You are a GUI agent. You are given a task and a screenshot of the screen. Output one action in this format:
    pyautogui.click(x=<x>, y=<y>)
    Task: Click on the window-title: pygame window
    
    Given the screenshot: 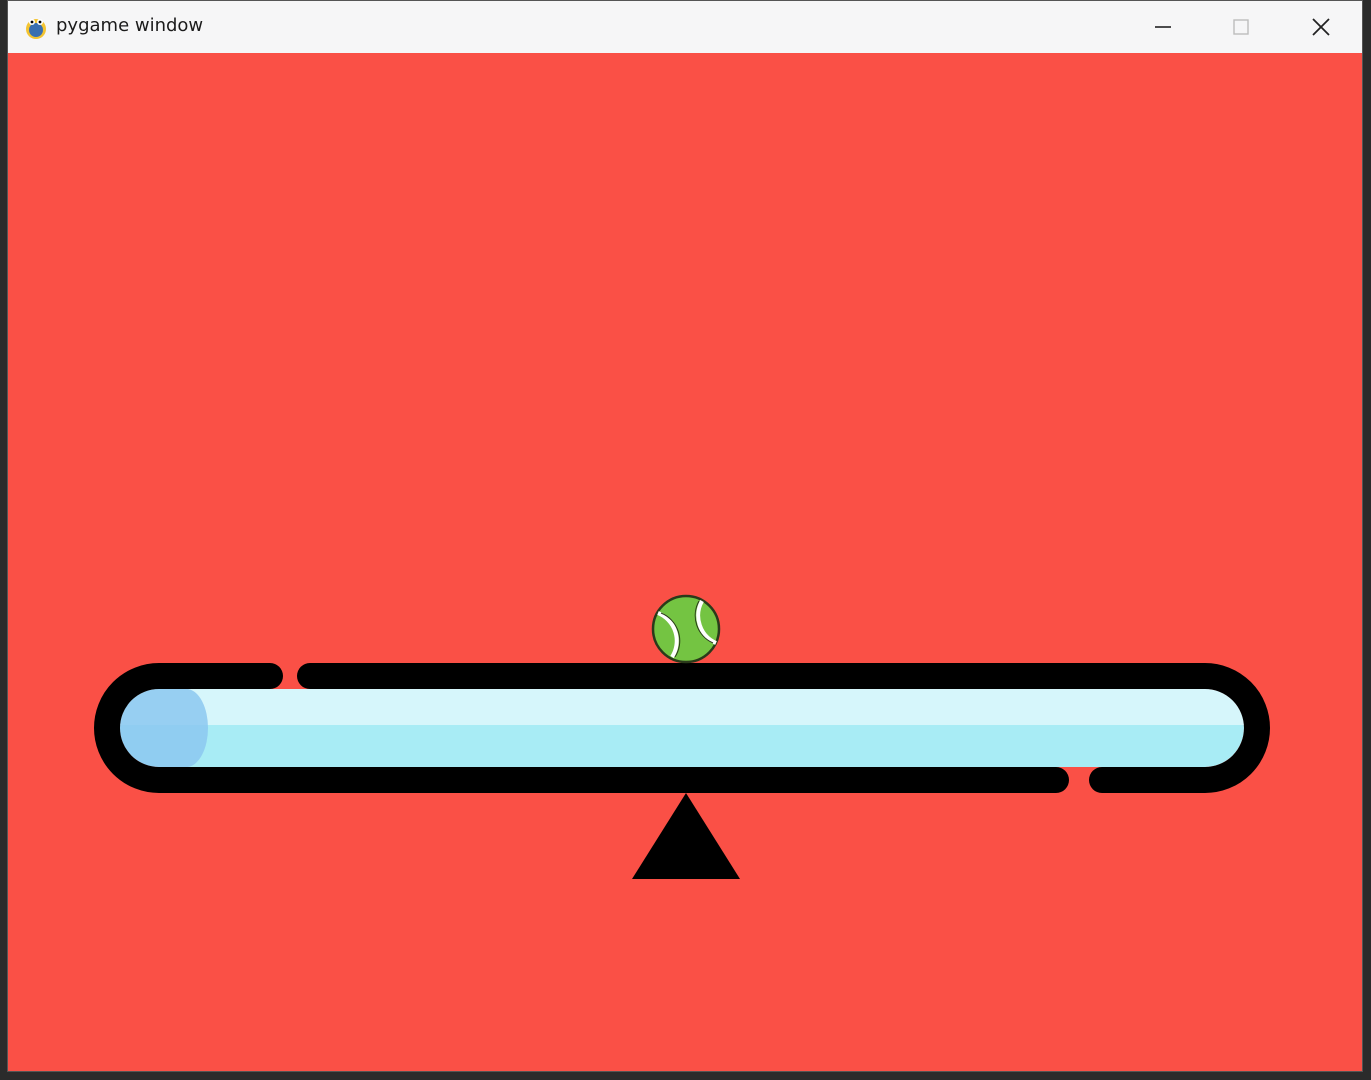 What is the action you would take?
    pyautogui.click(x=130, y=25)
    